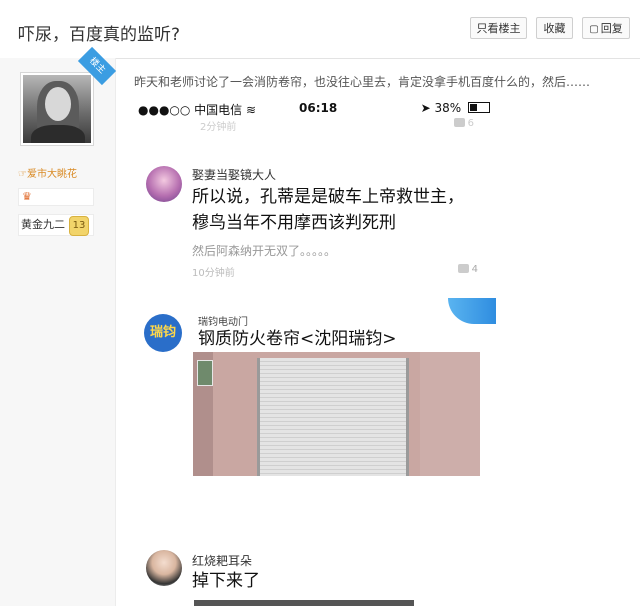  Describe the element at coordinates (163, 333) in the screenshot. I see `ad-logo: 瑞钧` at that location.